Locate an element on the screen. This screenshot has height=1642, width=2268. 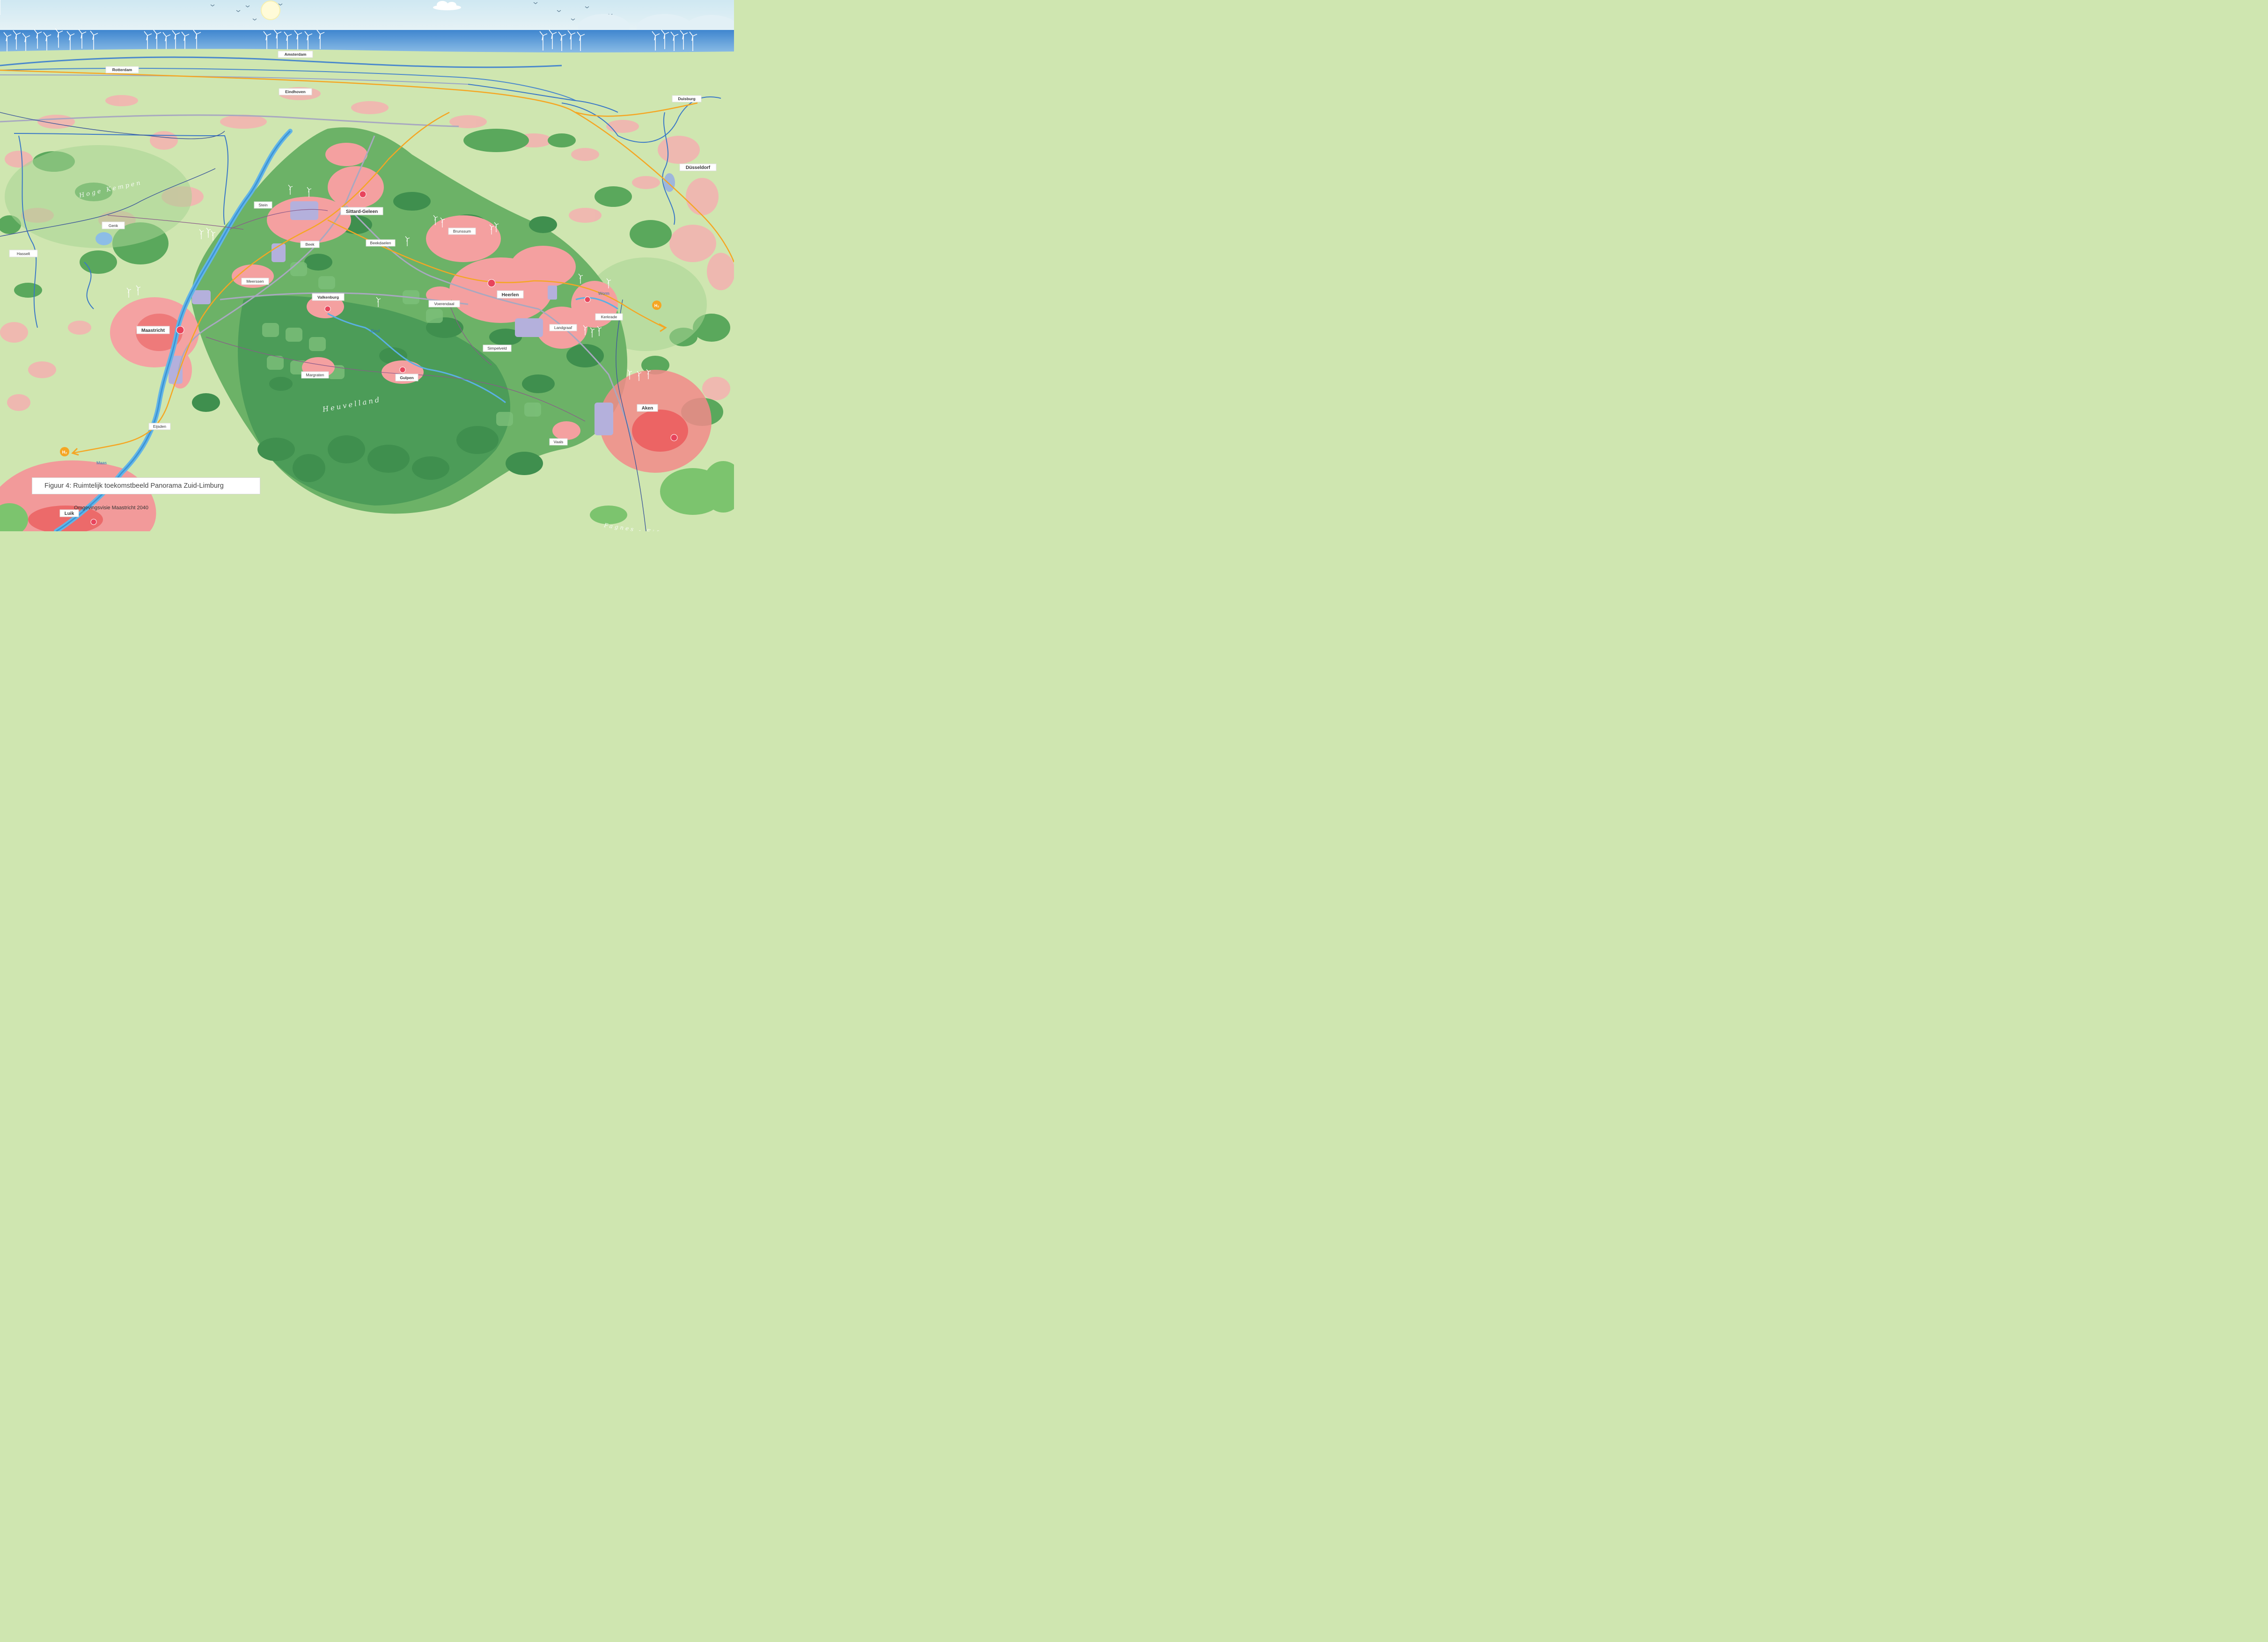
place-label-landgraaf: Landgraaf is located at coordinates (563, 327).